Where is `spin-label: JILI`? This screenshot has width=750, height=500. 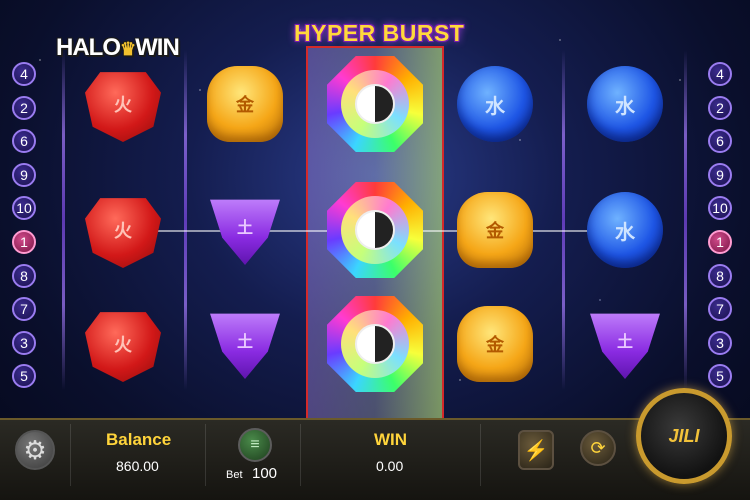 spin-label: JILI is located at coordinates (684, 435).